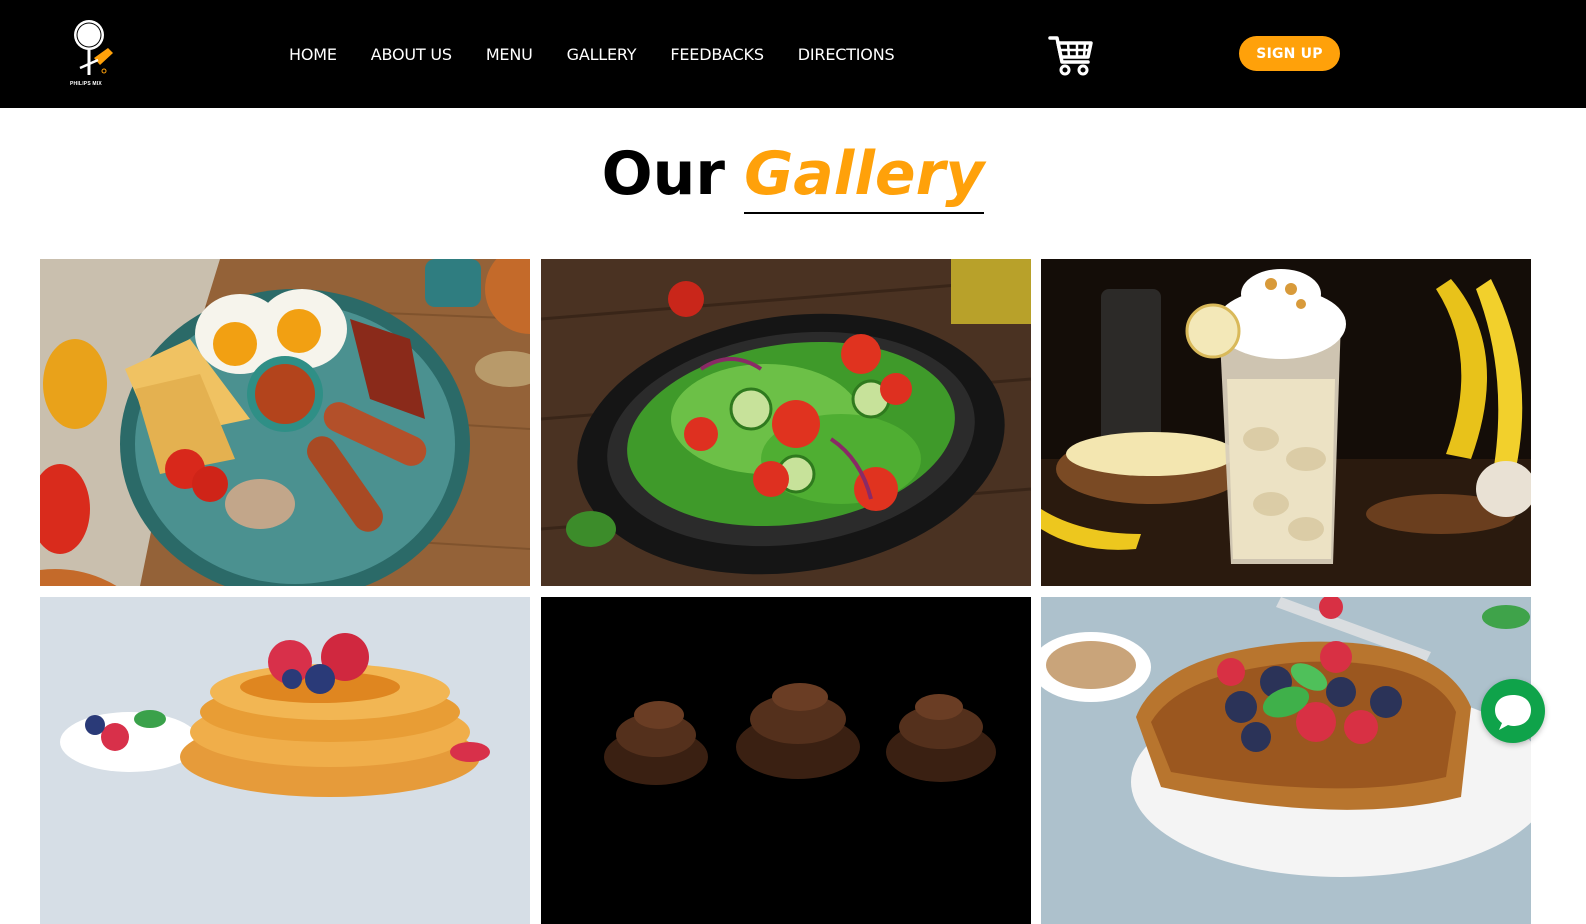 This screenshot has width=1586, height=924. What do you see at coordinates (1071, 55) in the screenshot?
I see `cart-icon` at bounding box center [1071, 55].